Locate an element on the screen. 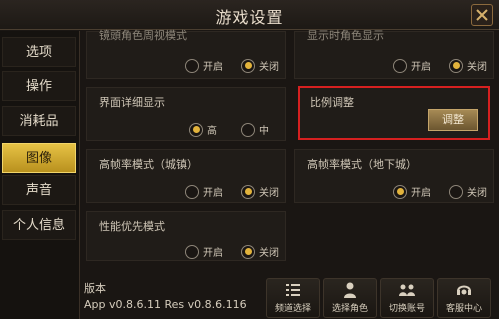 Image resolution: width=499 pixels, height=319 pixels. setting-label: 镜頭角色周视模式 is located at coordinates (143, 35).